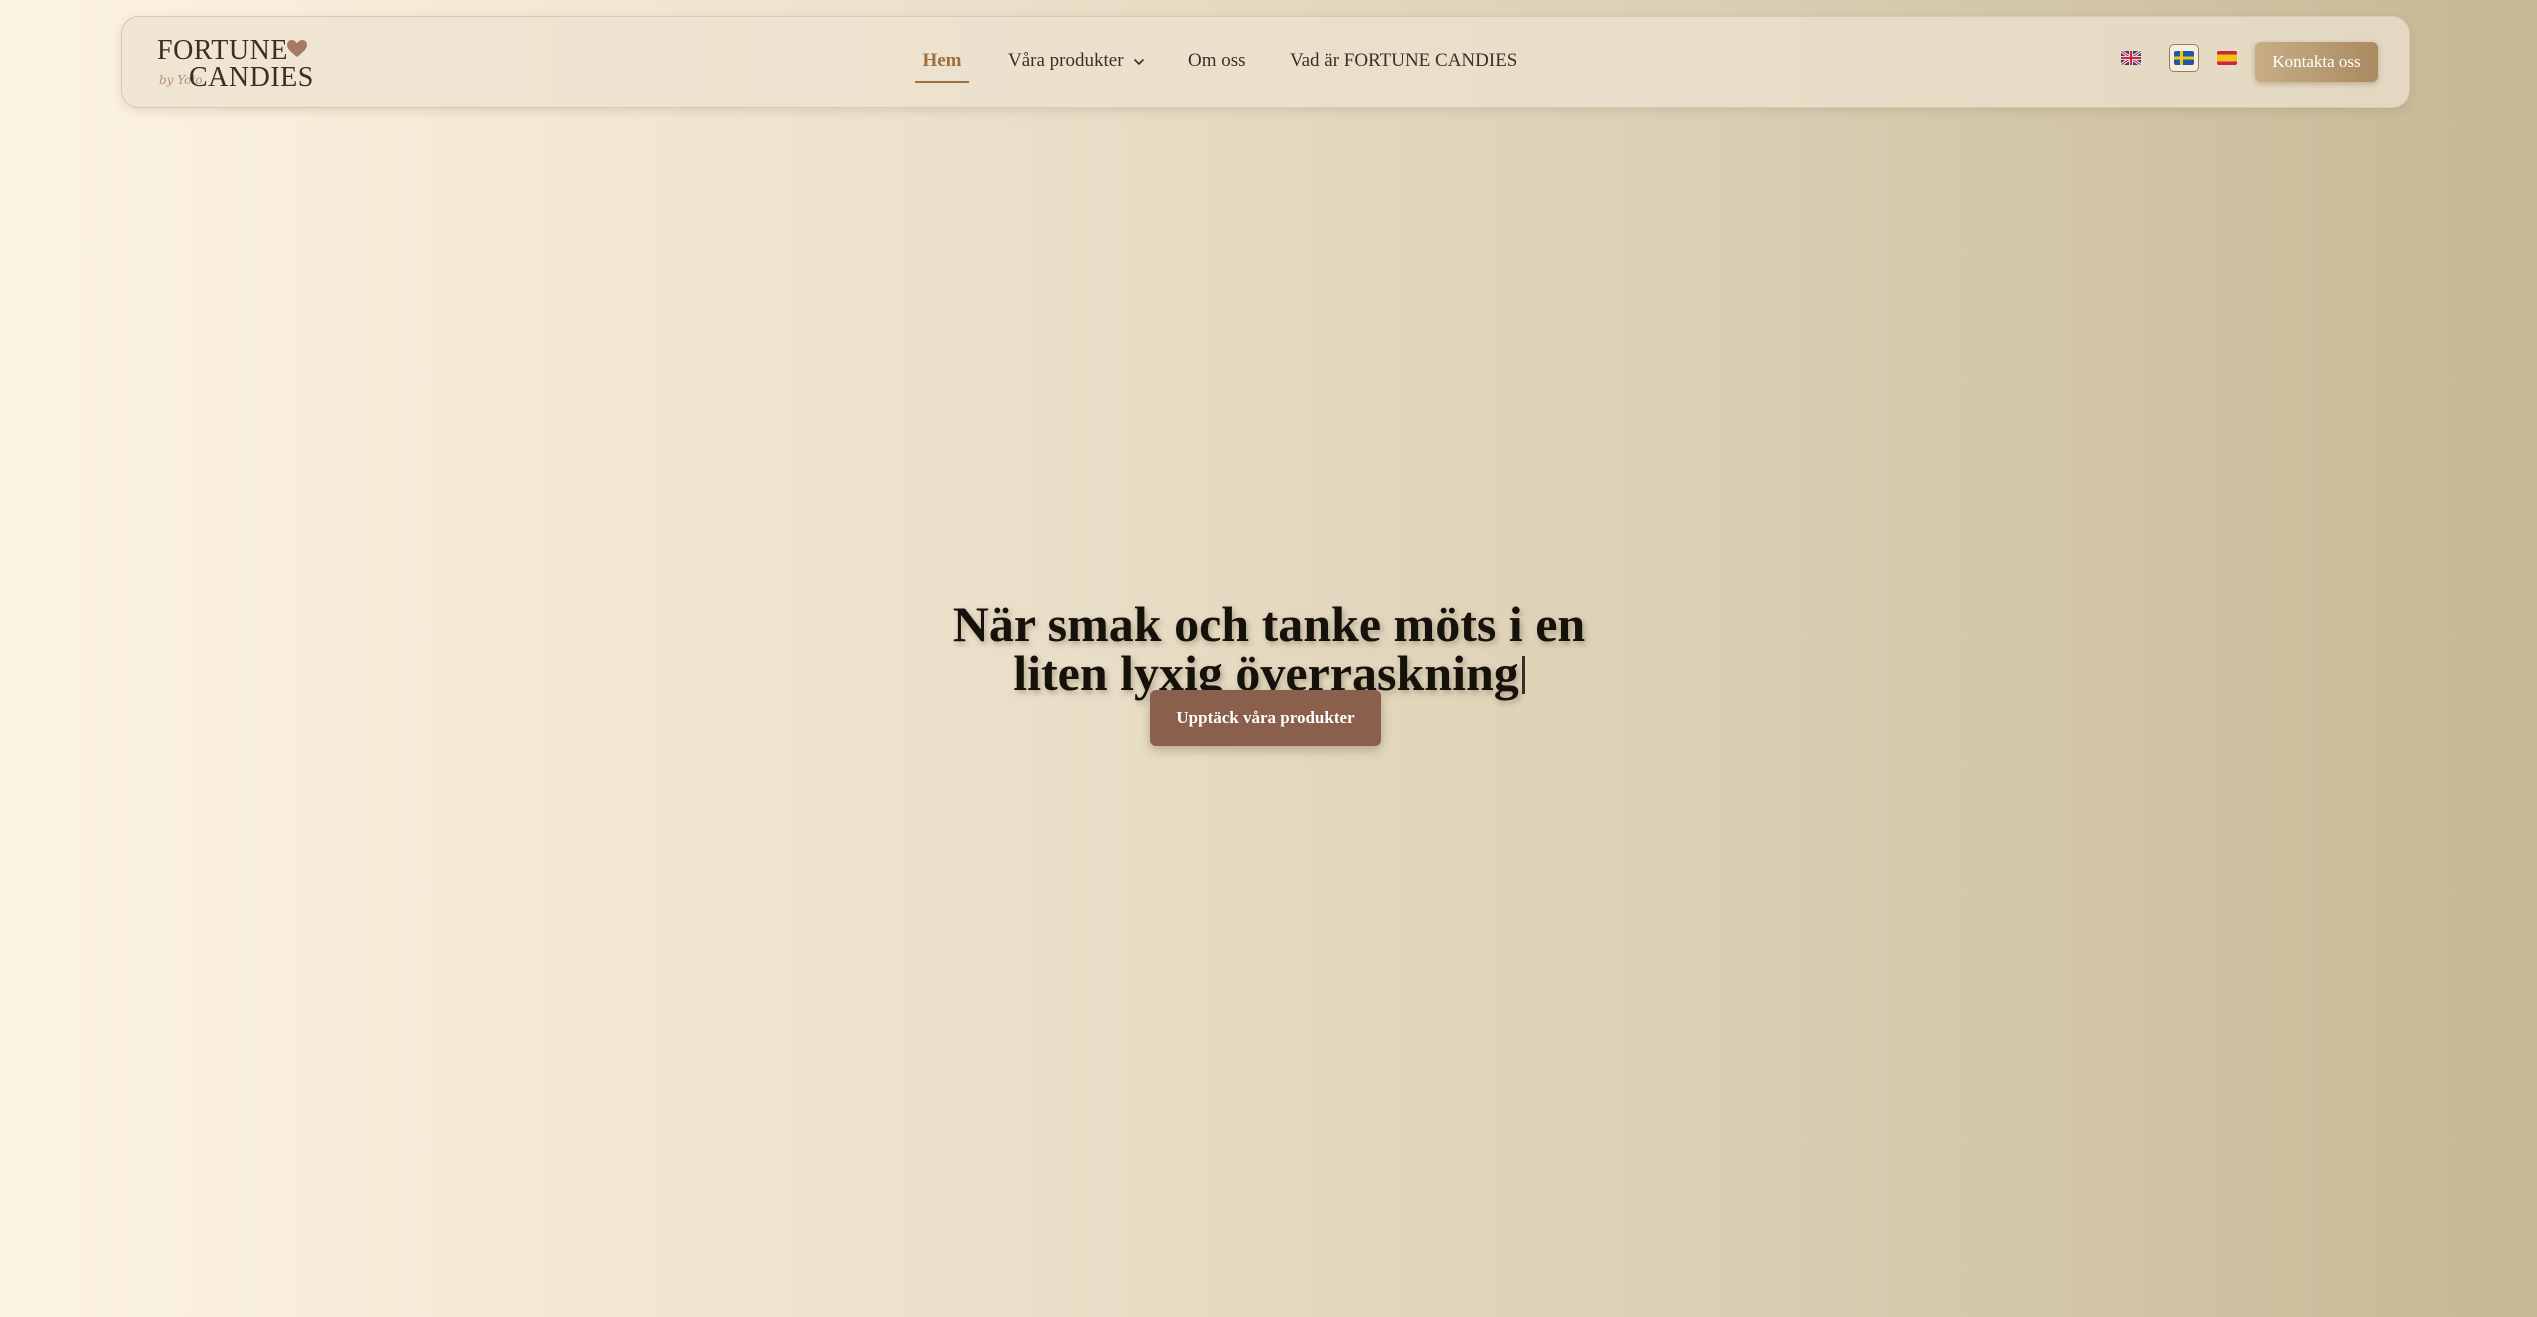 Image resolution: width=2537 pixels, height=1317 pixels. What do you see at coordinates (251, 77) in the screenshot?
I see `logo-text-candies: CANDIES` at bounding box center [251, 77].